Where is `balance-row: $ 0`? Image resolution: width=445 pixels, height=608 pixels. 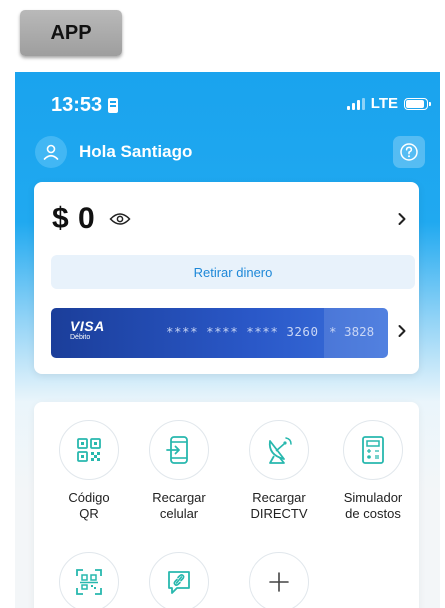
balance-row: $ 0 is located at coordinates (91, 219).